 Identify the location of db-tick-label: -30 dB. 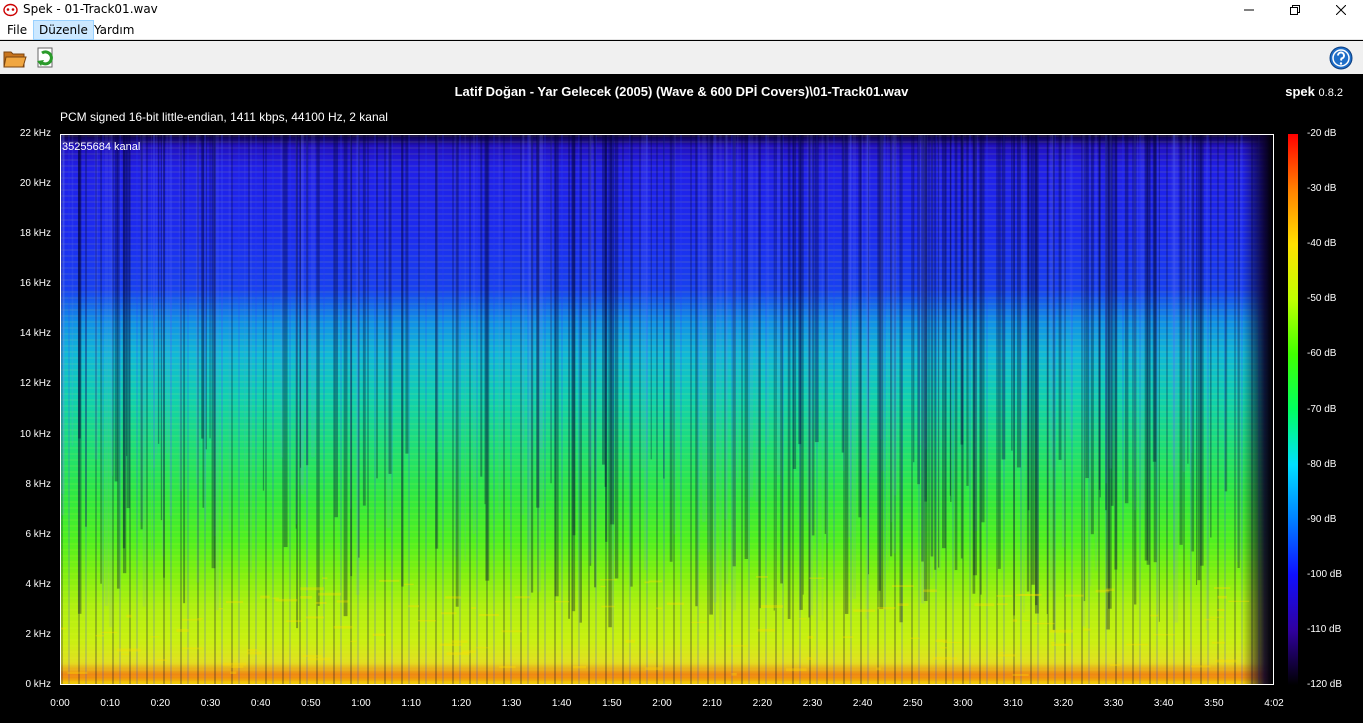
(1322, 189).